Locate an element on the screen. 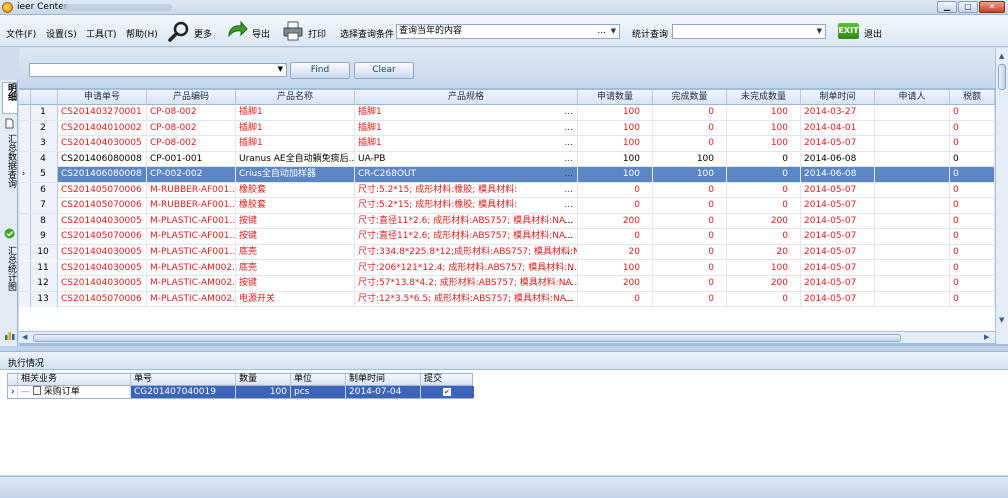 This screenshot has height=498, width=1008. scroll-left-icon: ◀ is located at coordinates (24, 337).